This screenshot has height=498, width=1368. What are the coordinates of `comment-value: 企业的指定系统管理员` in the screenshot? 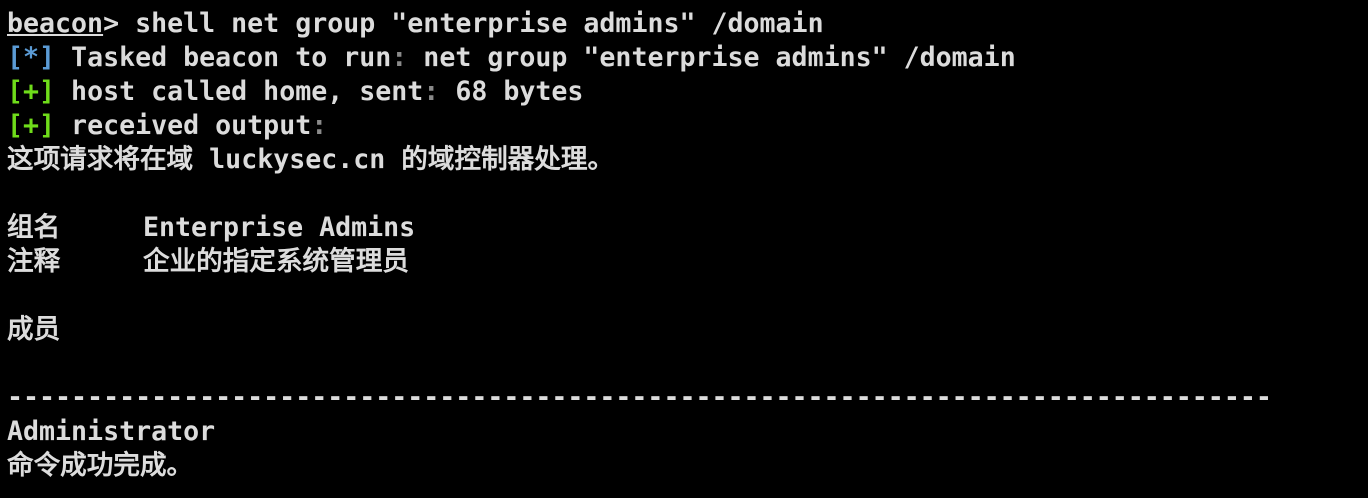 It's located at (276, 261).